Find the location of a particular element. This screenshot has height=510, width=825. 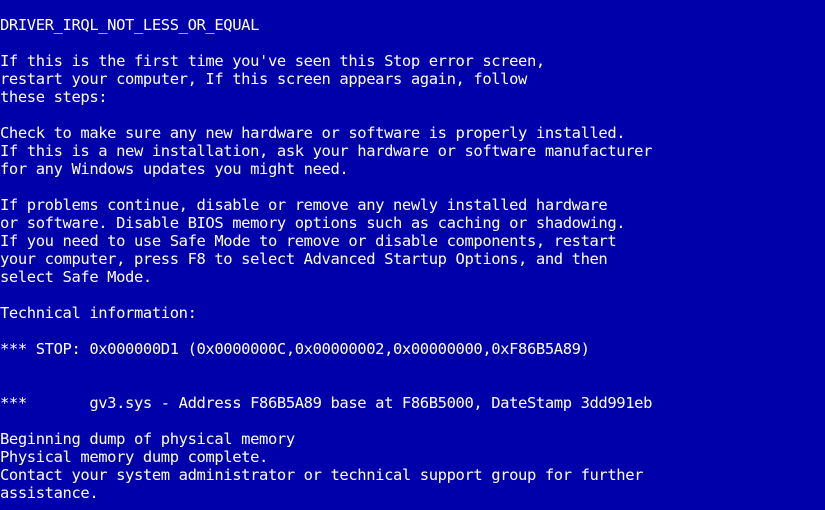

dump-line-1: Beginning dump of physical memory is located at coordinates (147, 439).